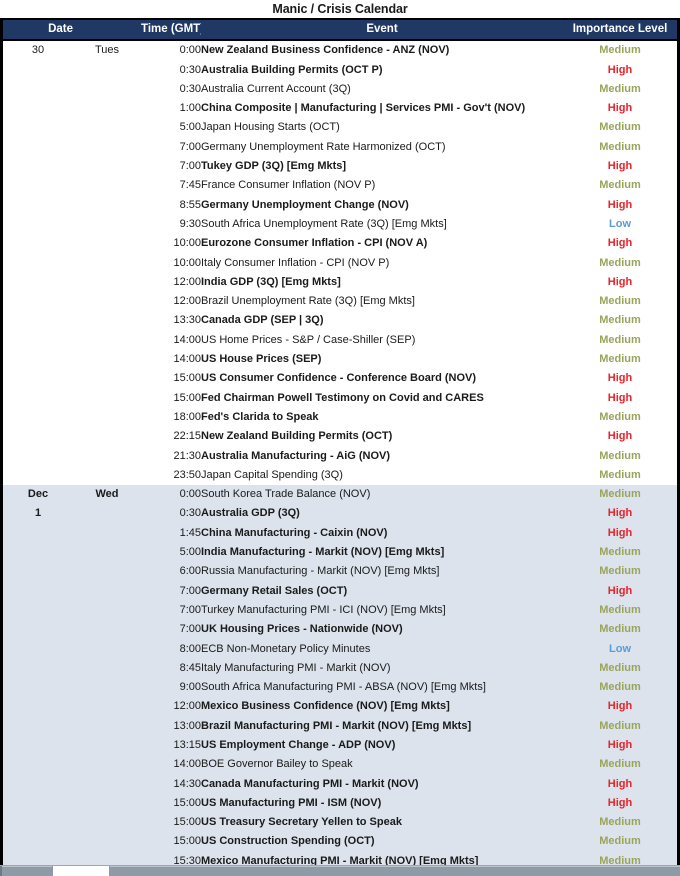 This screenshot has height=876, width=680. Describe the element at coordinates (340, 128) in the screenshot. I see `table-row: 5:00 Japan Housing Starts (OCT) Medium` at that location.